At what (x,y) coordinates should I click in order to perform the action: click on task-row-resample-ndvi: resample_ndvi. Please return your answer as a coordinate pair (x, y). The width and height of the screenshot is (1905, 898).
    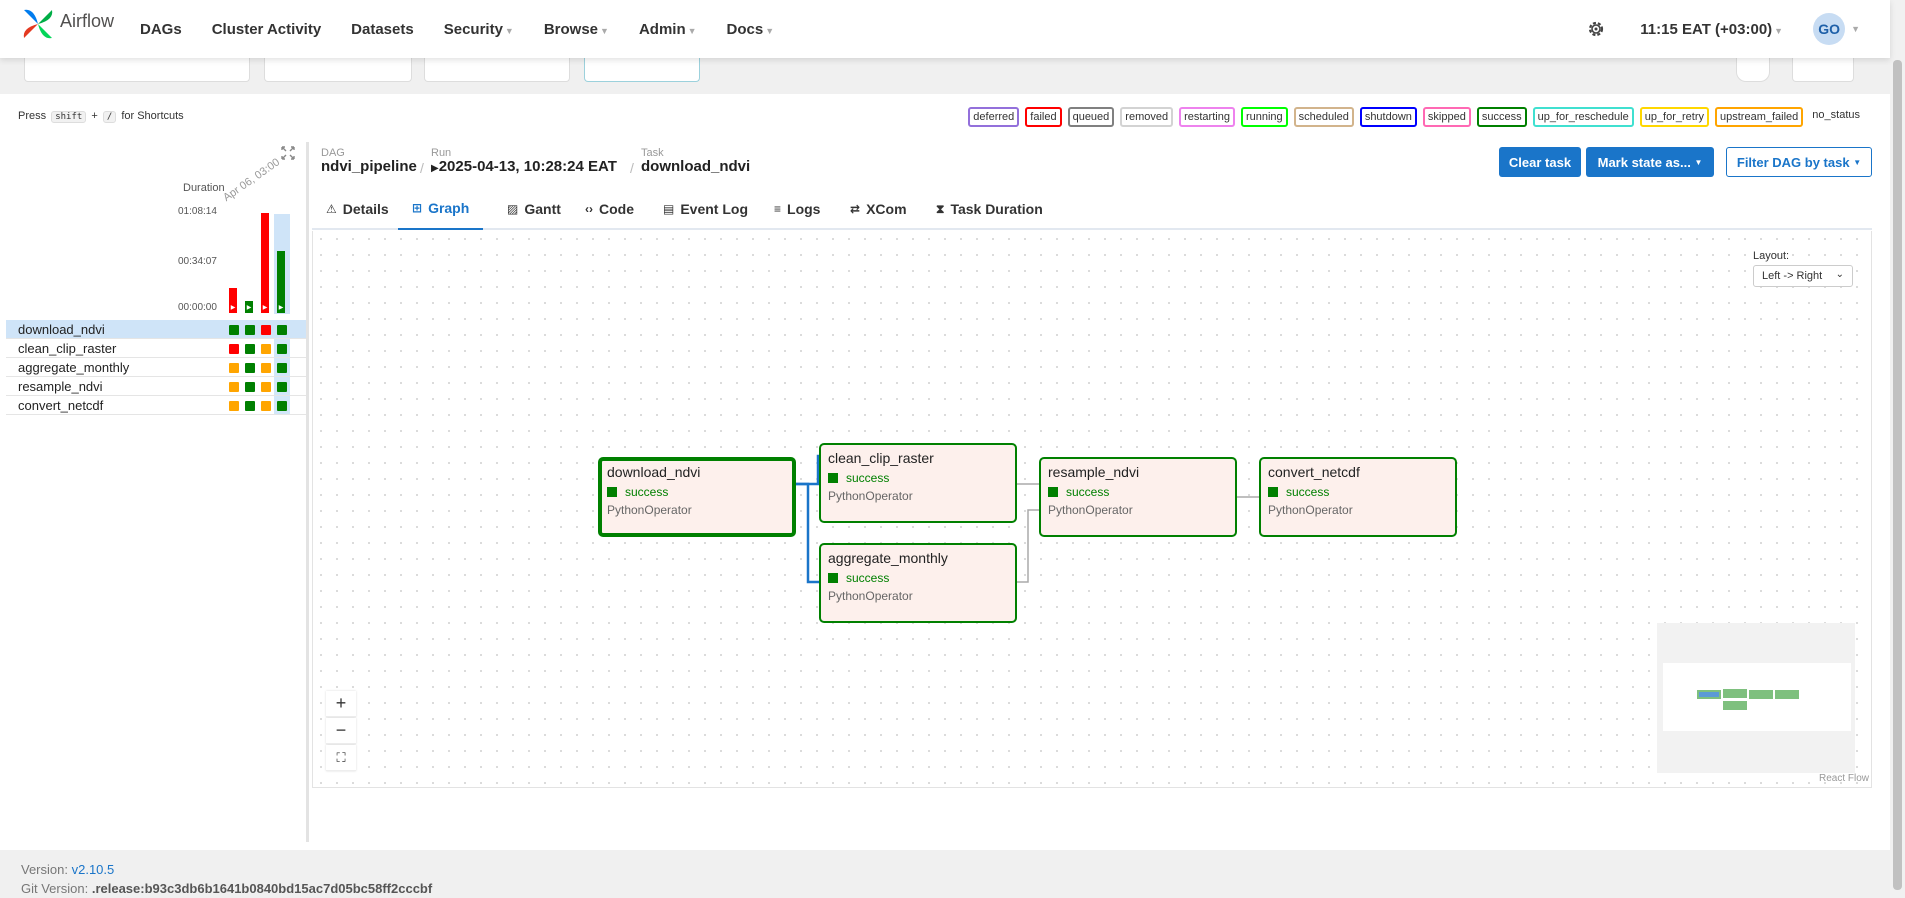
    Looking at the image, I should click on (156, 386).